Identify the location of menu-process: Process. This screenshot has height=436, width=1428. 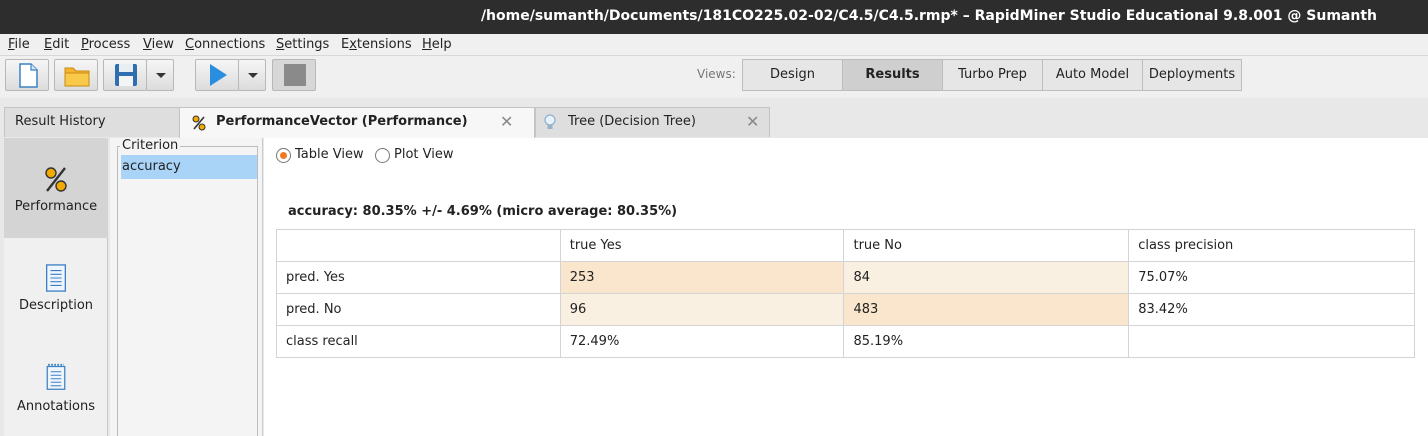
(105, 44).